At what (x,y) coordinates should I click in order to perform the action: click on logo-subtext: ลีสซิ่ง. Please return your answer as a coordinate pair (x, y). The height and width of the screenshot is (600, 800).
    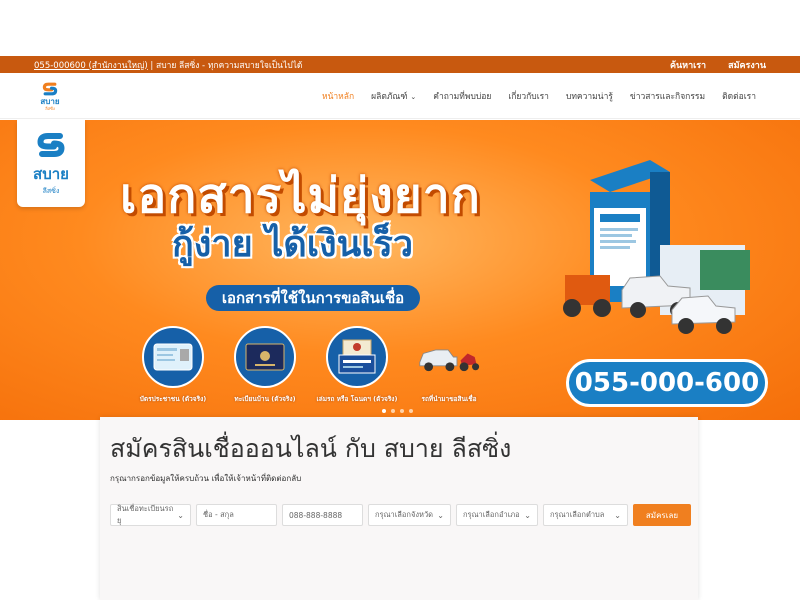
    Looking at the image, I should click on (50, 108).